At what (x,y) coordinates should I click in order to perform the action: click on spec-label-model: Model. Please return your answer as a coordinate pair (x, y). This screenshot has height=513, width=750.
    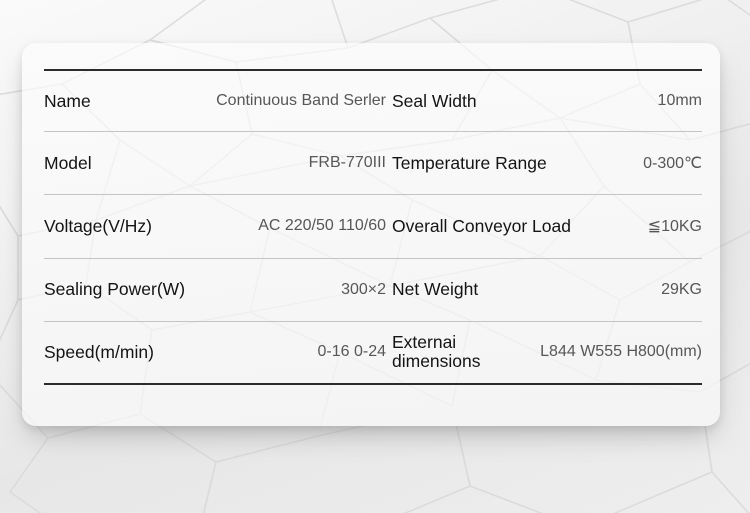
    Looking at the image, I should click on (68, 162).